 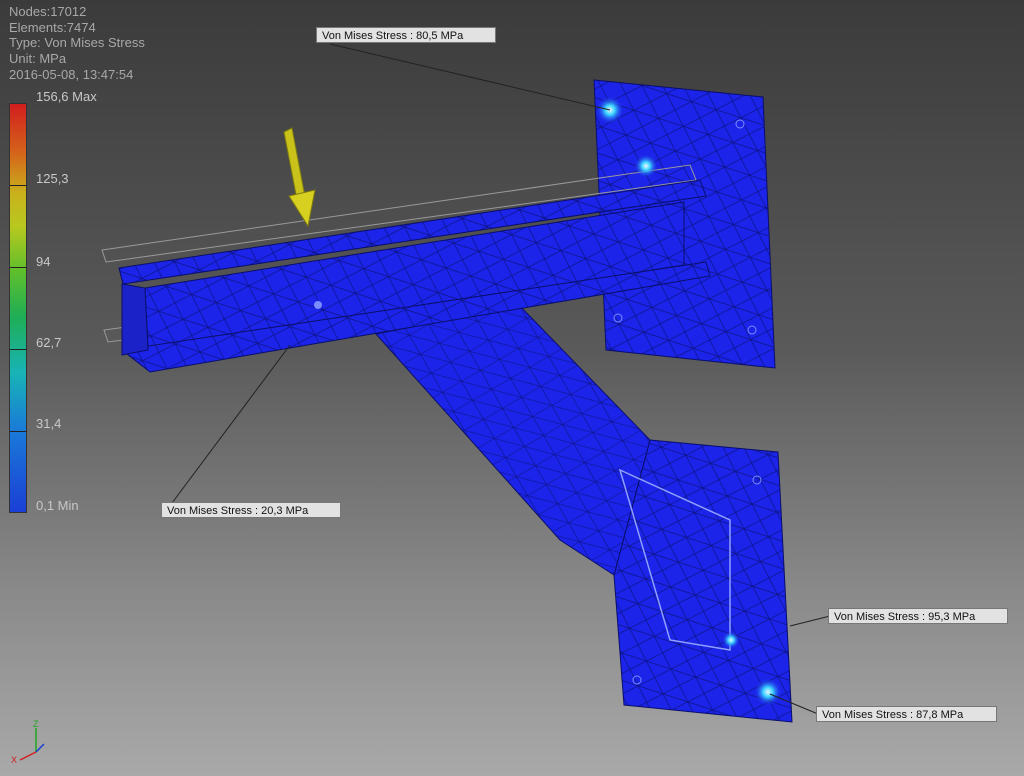 What do you see at coordinates (71, 74) in the screenshot?
I see `result-timestamp: 2016-05-08, 13:47:54` at bounding box center [71, 74].